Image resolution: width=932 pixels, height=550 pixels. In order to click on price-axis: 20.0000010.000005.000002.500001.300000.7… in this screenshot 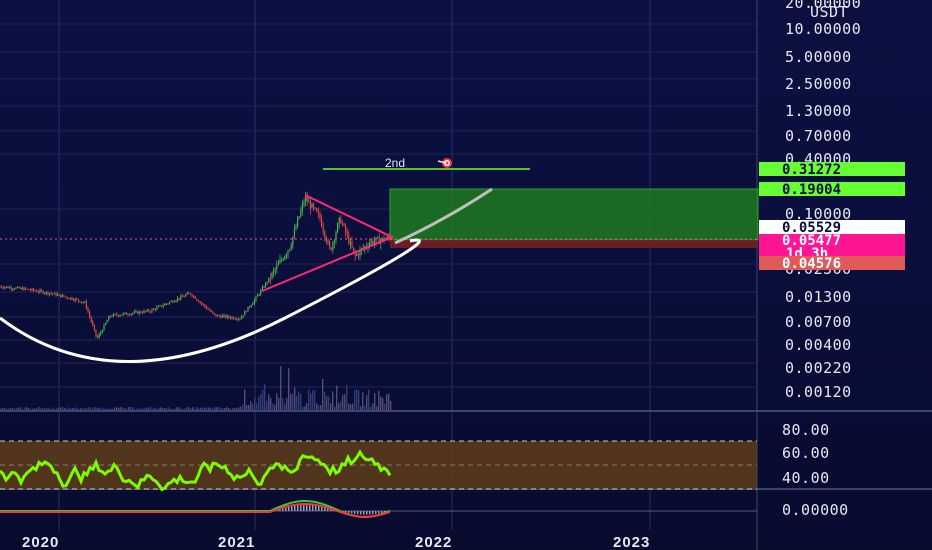, I will do `click(823, 200)`.